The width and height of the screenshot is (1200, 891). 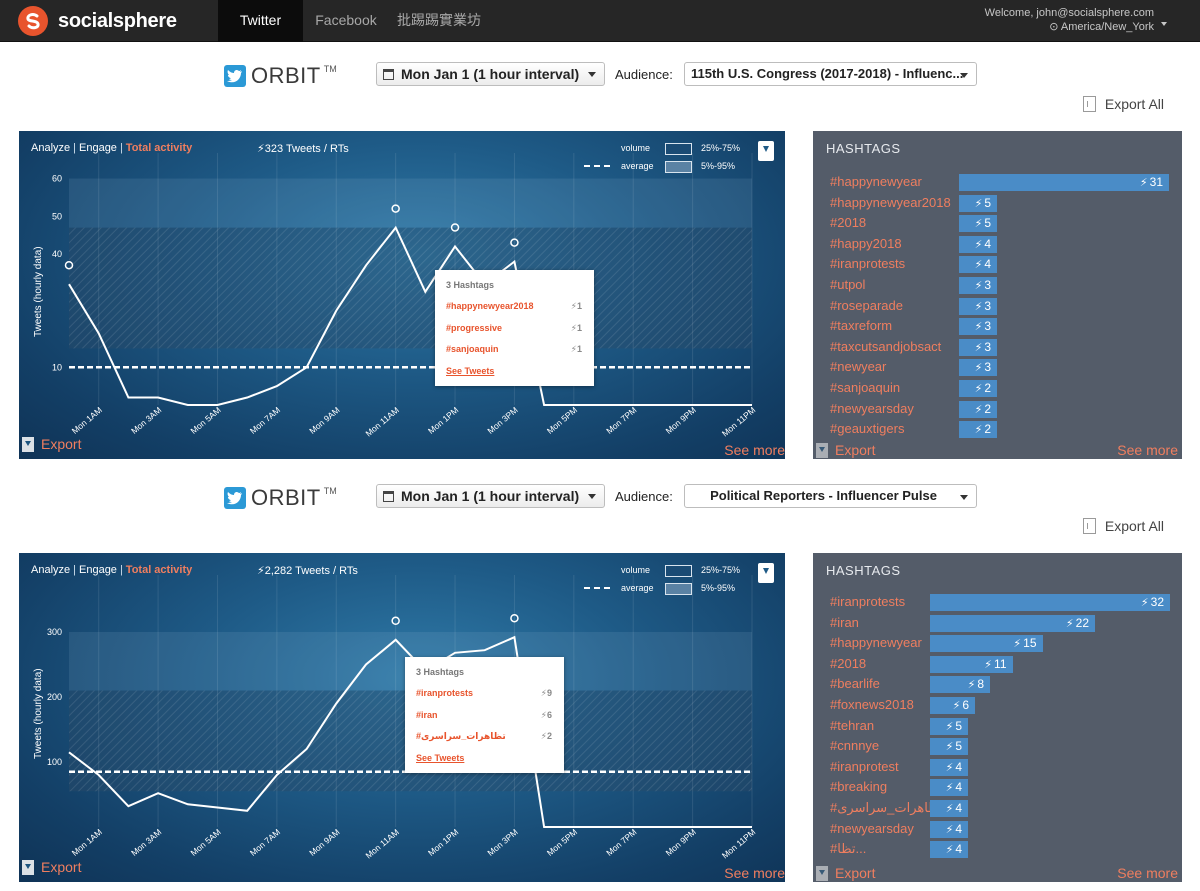 What do you see at coordinates (885, 346) in the screenshot?
I see `hashtag-label: #taxcutsandjobsact` at bounding box center [885, 346].